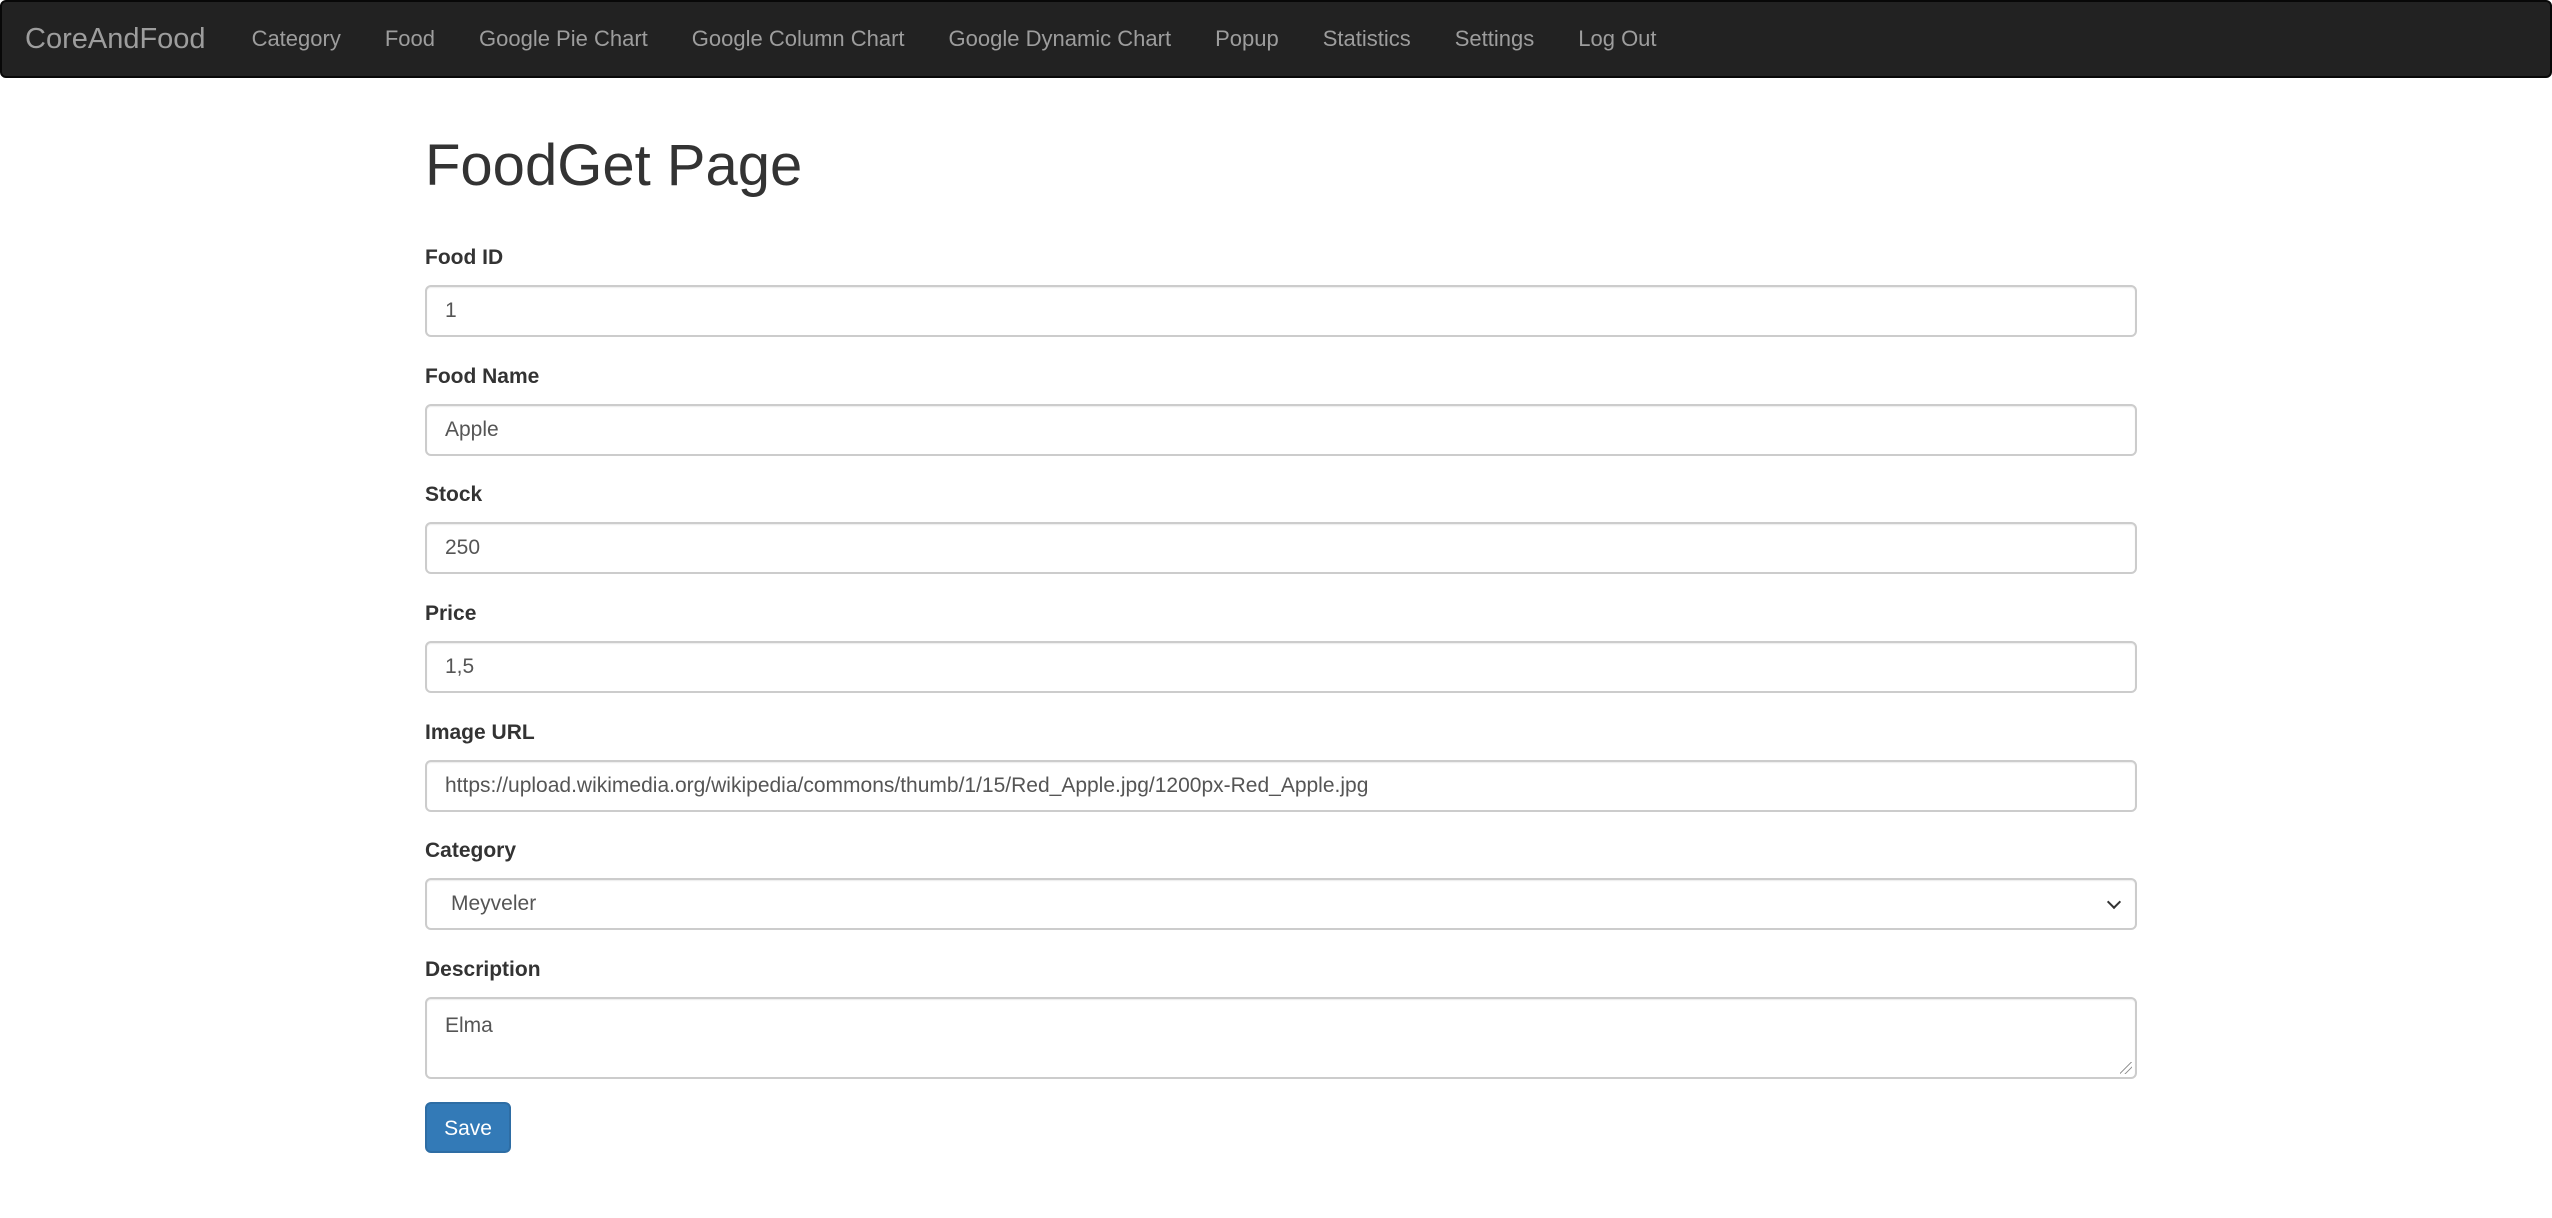  I want to click on food-name-input: Apple, so click(1281, 430).